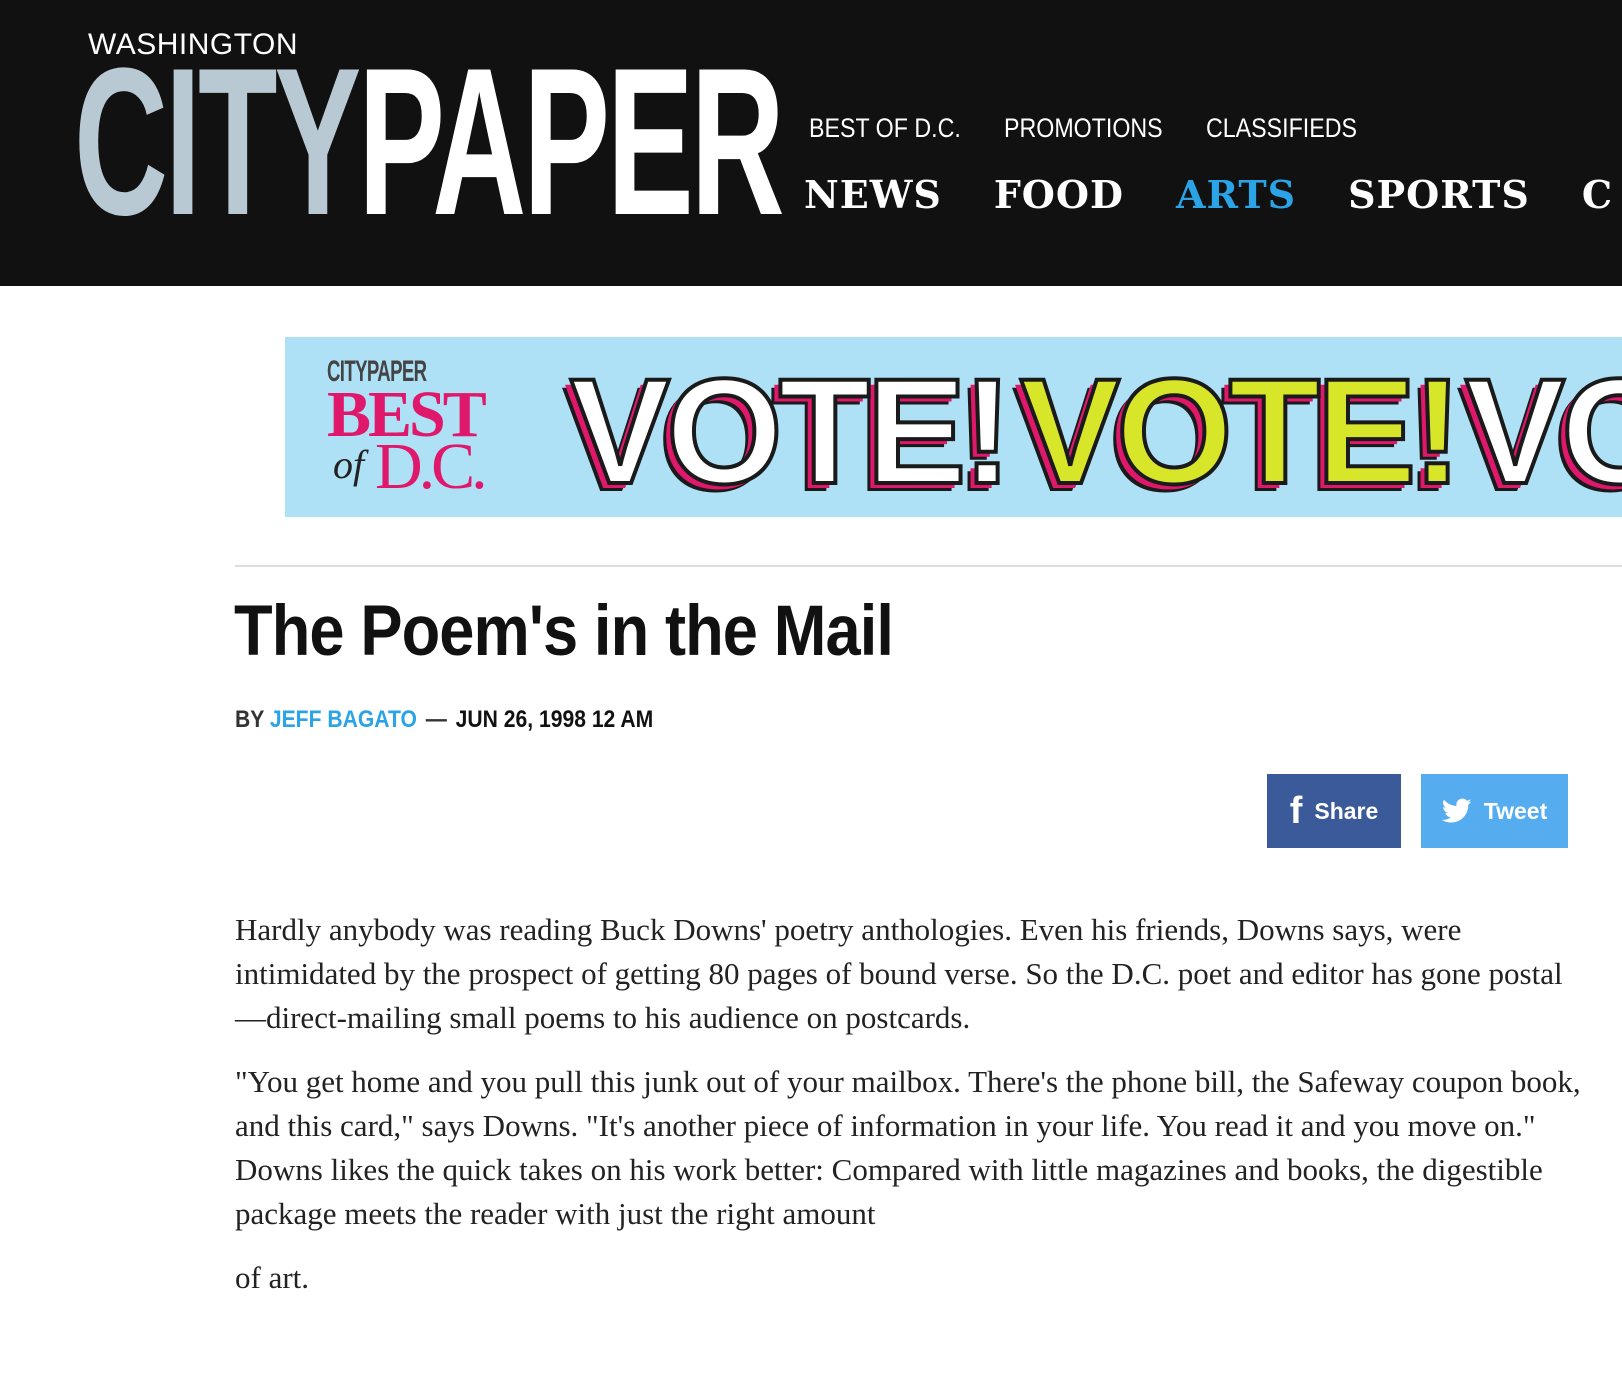  I want to click on nav-sports: SPORTS, so click(1439, 194).